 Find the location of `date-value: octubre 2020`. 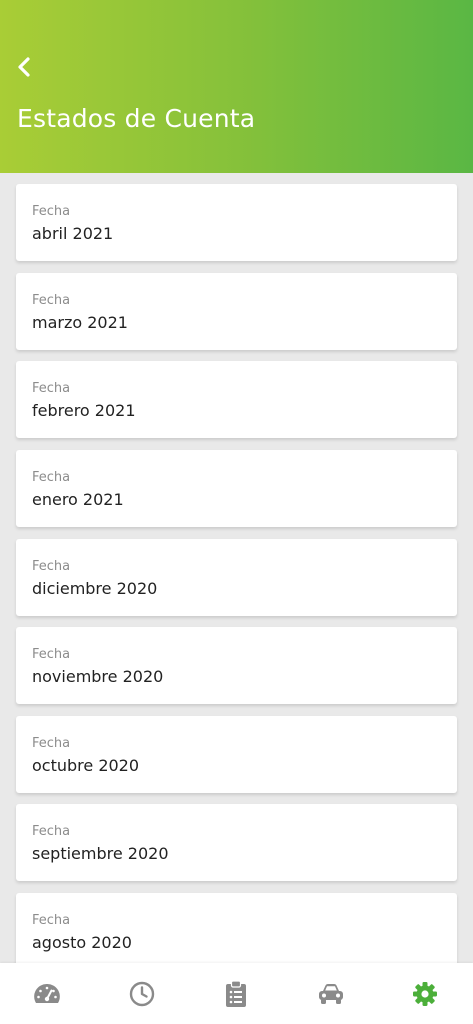

date-value: octubre 2020 is located at coordinates (86, 765).